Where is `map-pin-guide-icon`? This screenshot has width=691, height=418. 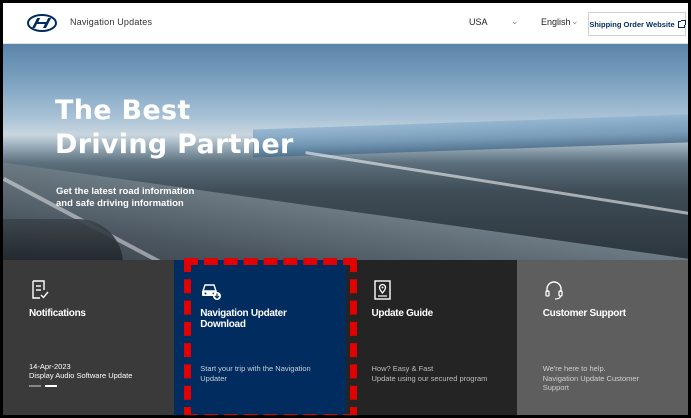 map-pin-guide-icon is located at coordinates (382, 290).